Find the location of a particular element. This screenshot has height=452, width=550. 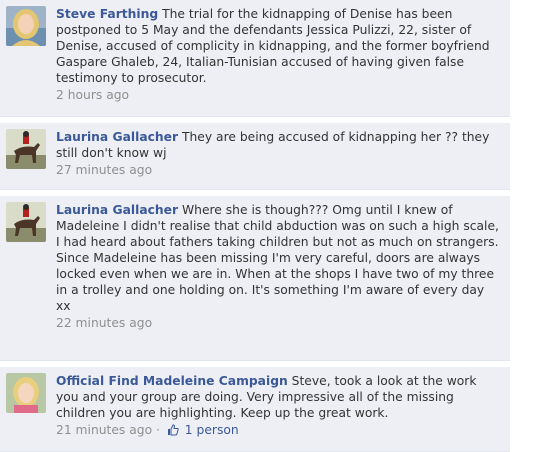

comment-meta: 21 minutes ago · 1 person is located at coordinates (279, 431).